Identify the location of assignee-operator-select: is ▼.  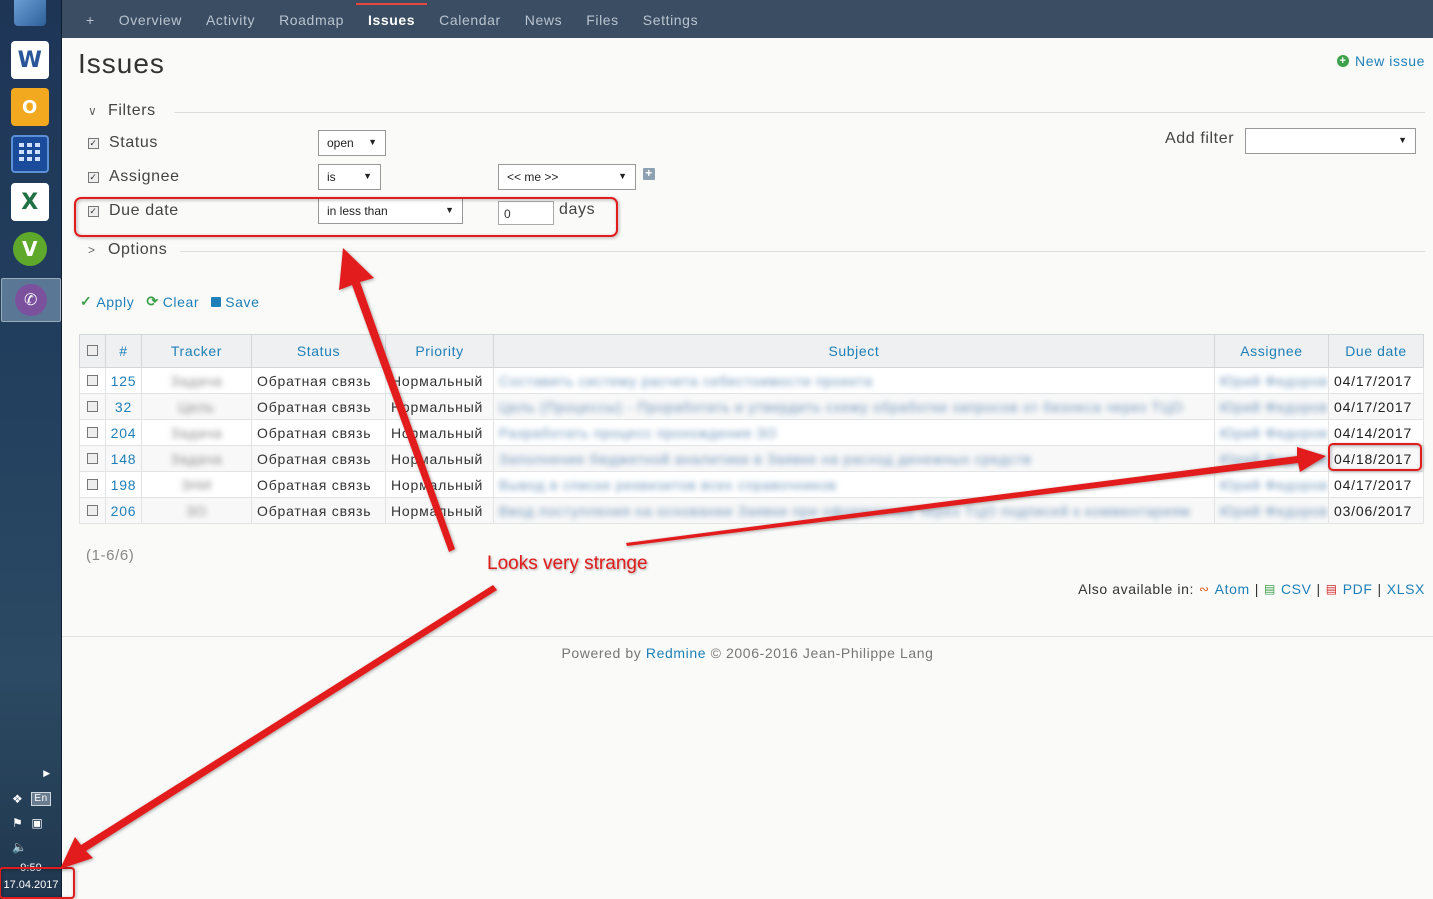
(349, 177).